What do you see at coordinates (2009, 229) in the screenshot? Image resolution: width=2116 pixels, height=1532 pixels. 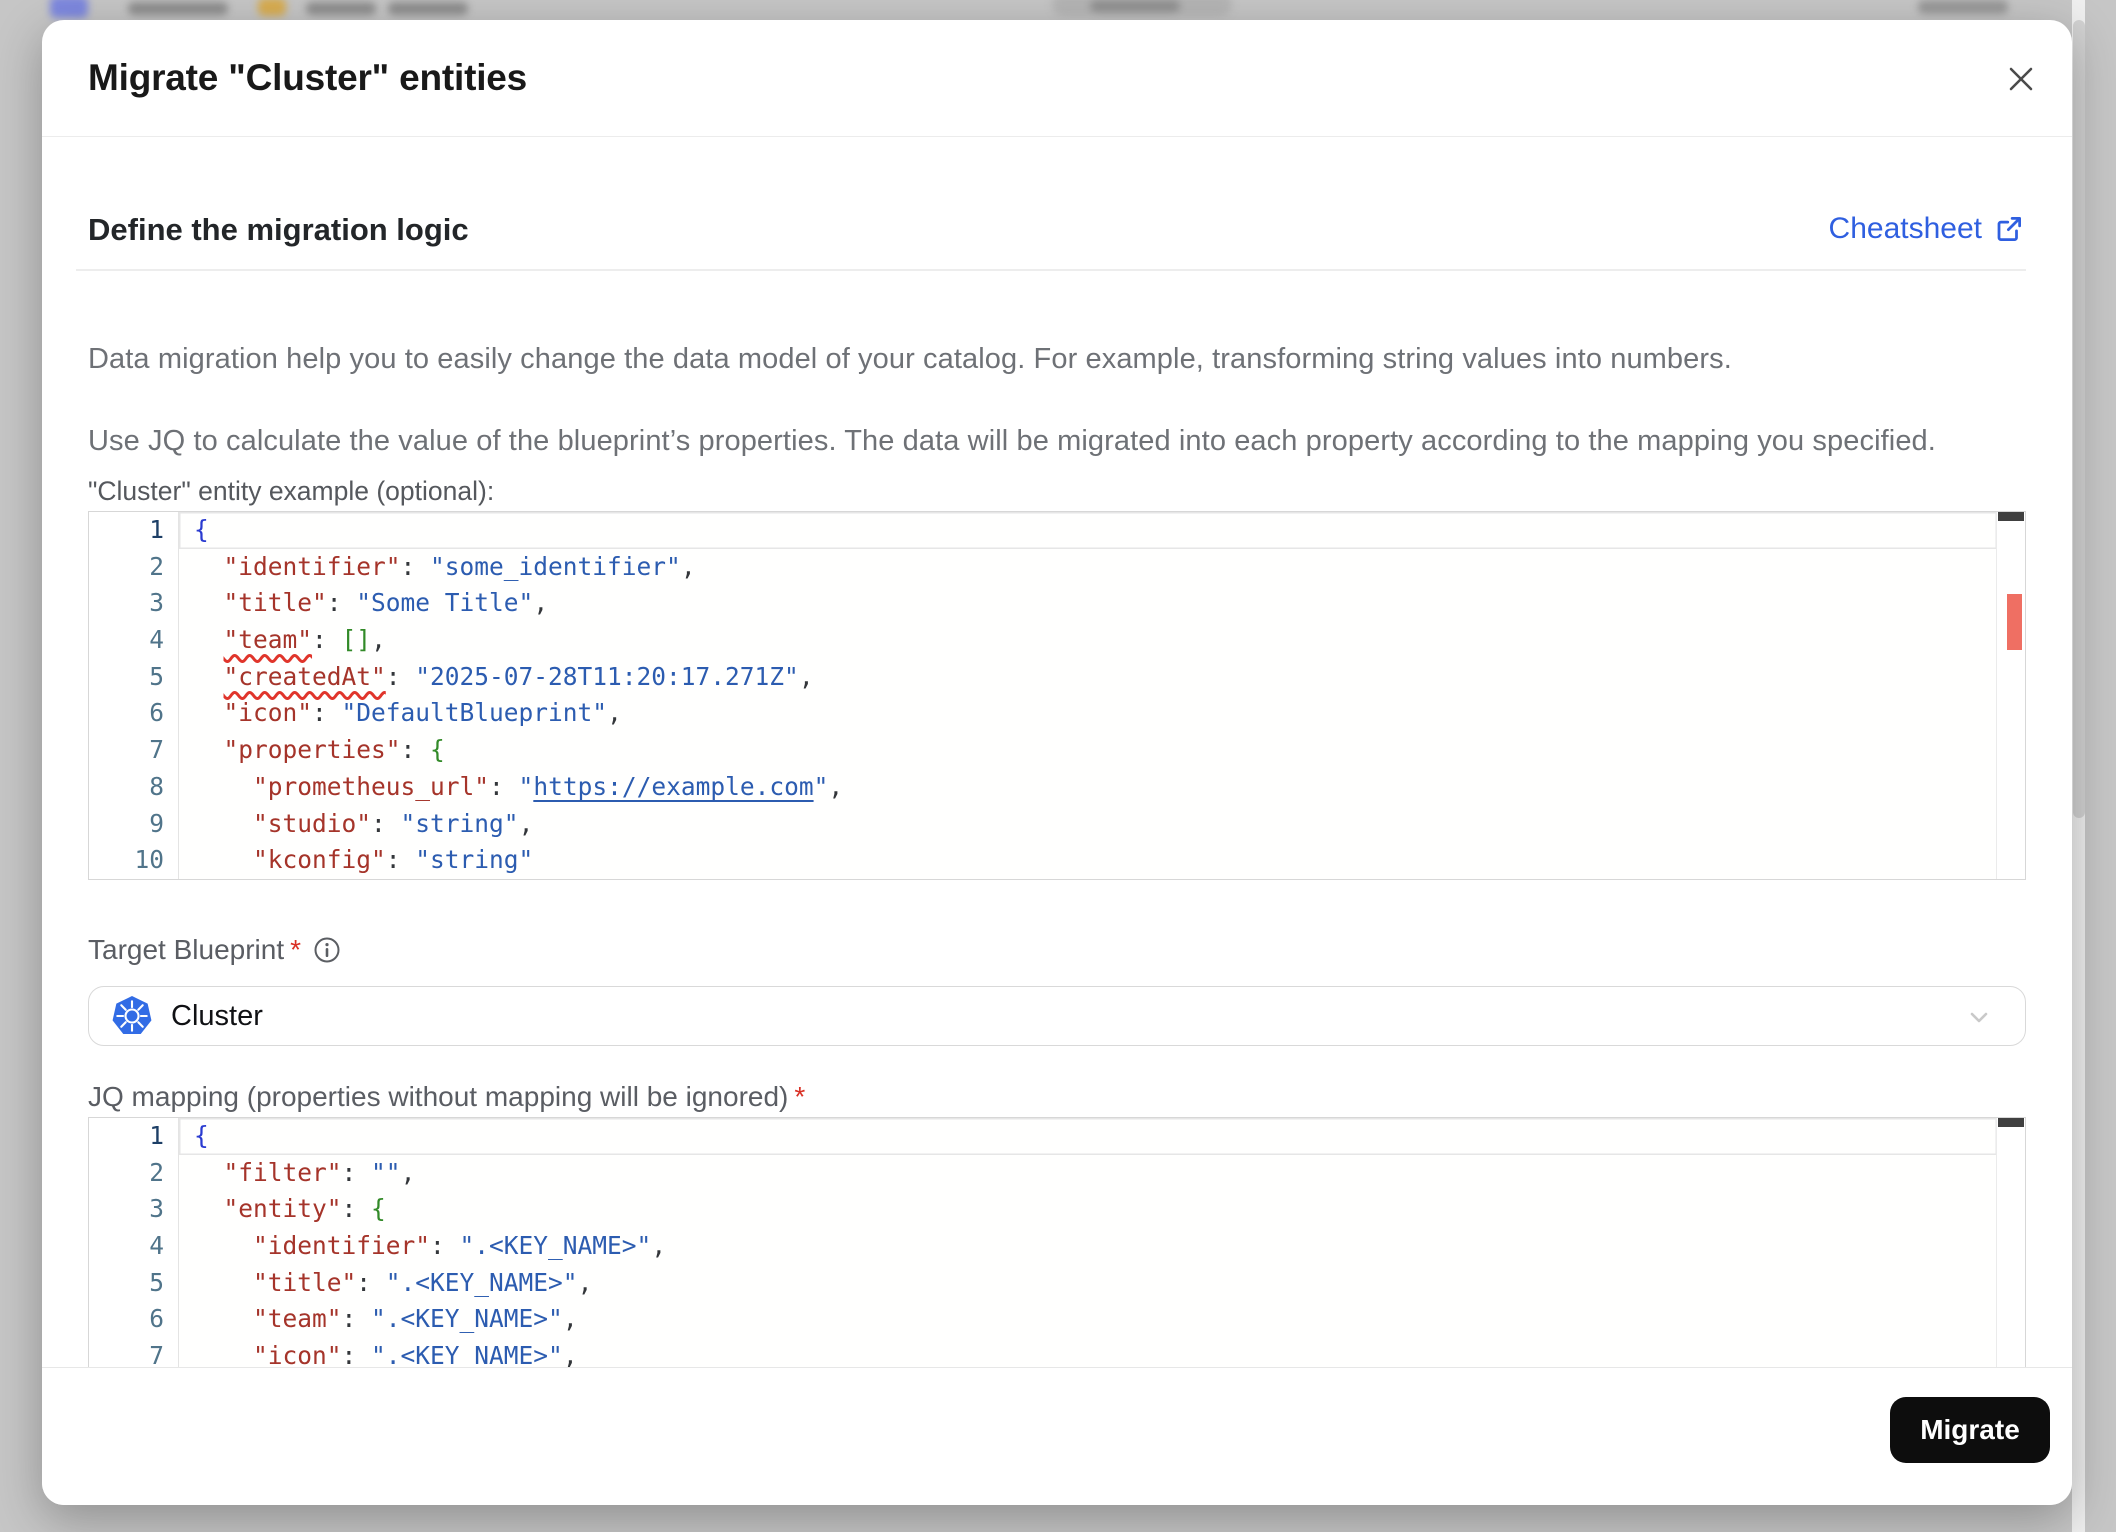 I see `external-link-icon` at bounding box center [2009, 229].